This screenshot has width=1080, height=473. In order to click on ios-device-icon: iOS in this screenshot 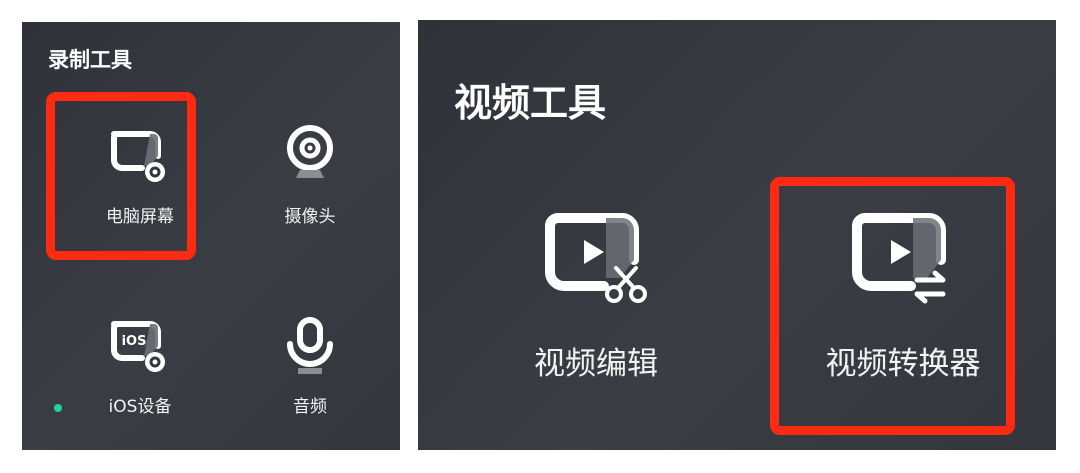, I will do `click(138, 346)`.